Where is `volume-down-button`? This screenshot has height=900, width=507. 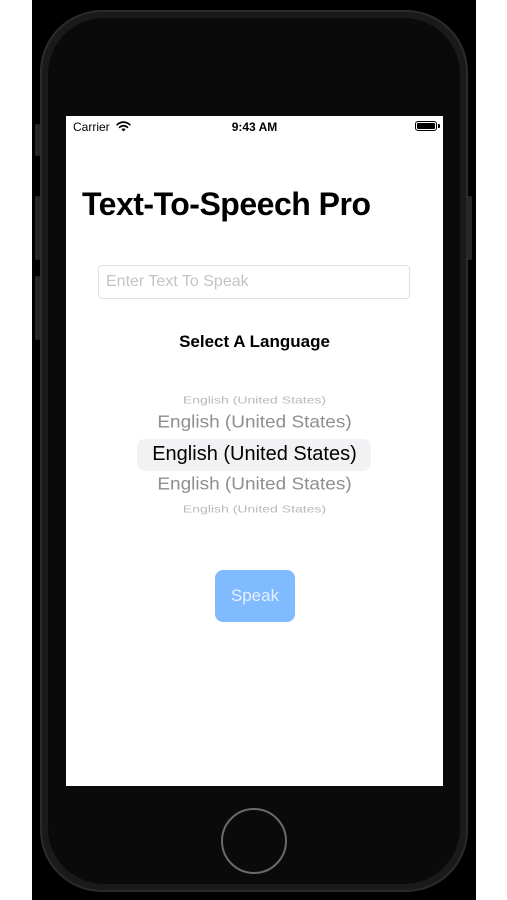
volume-down-button is located at coordinates (37, 308).